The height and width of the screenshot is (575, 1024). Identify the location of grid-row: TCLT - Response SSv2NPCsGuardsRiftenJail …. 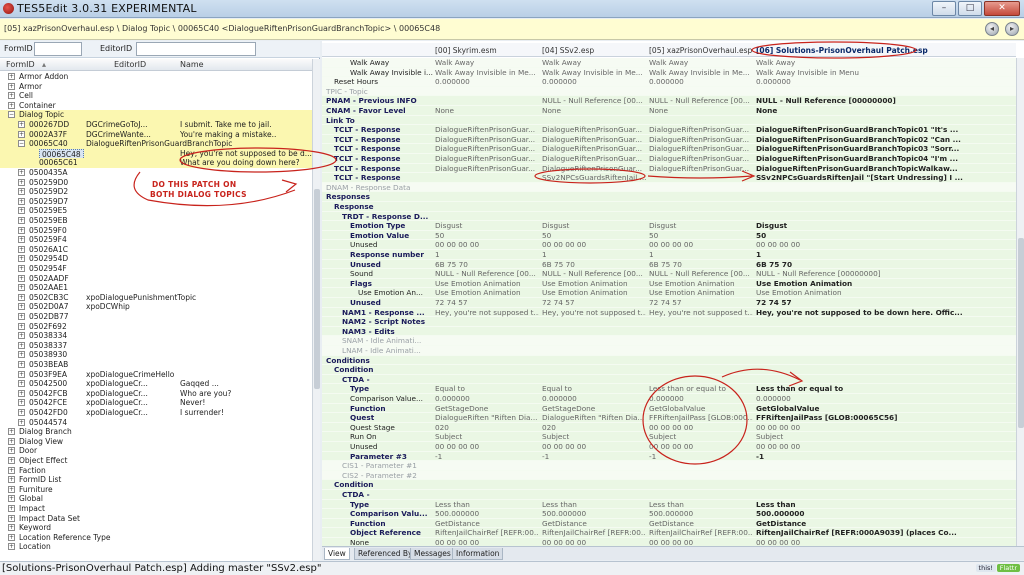
(669, 178).